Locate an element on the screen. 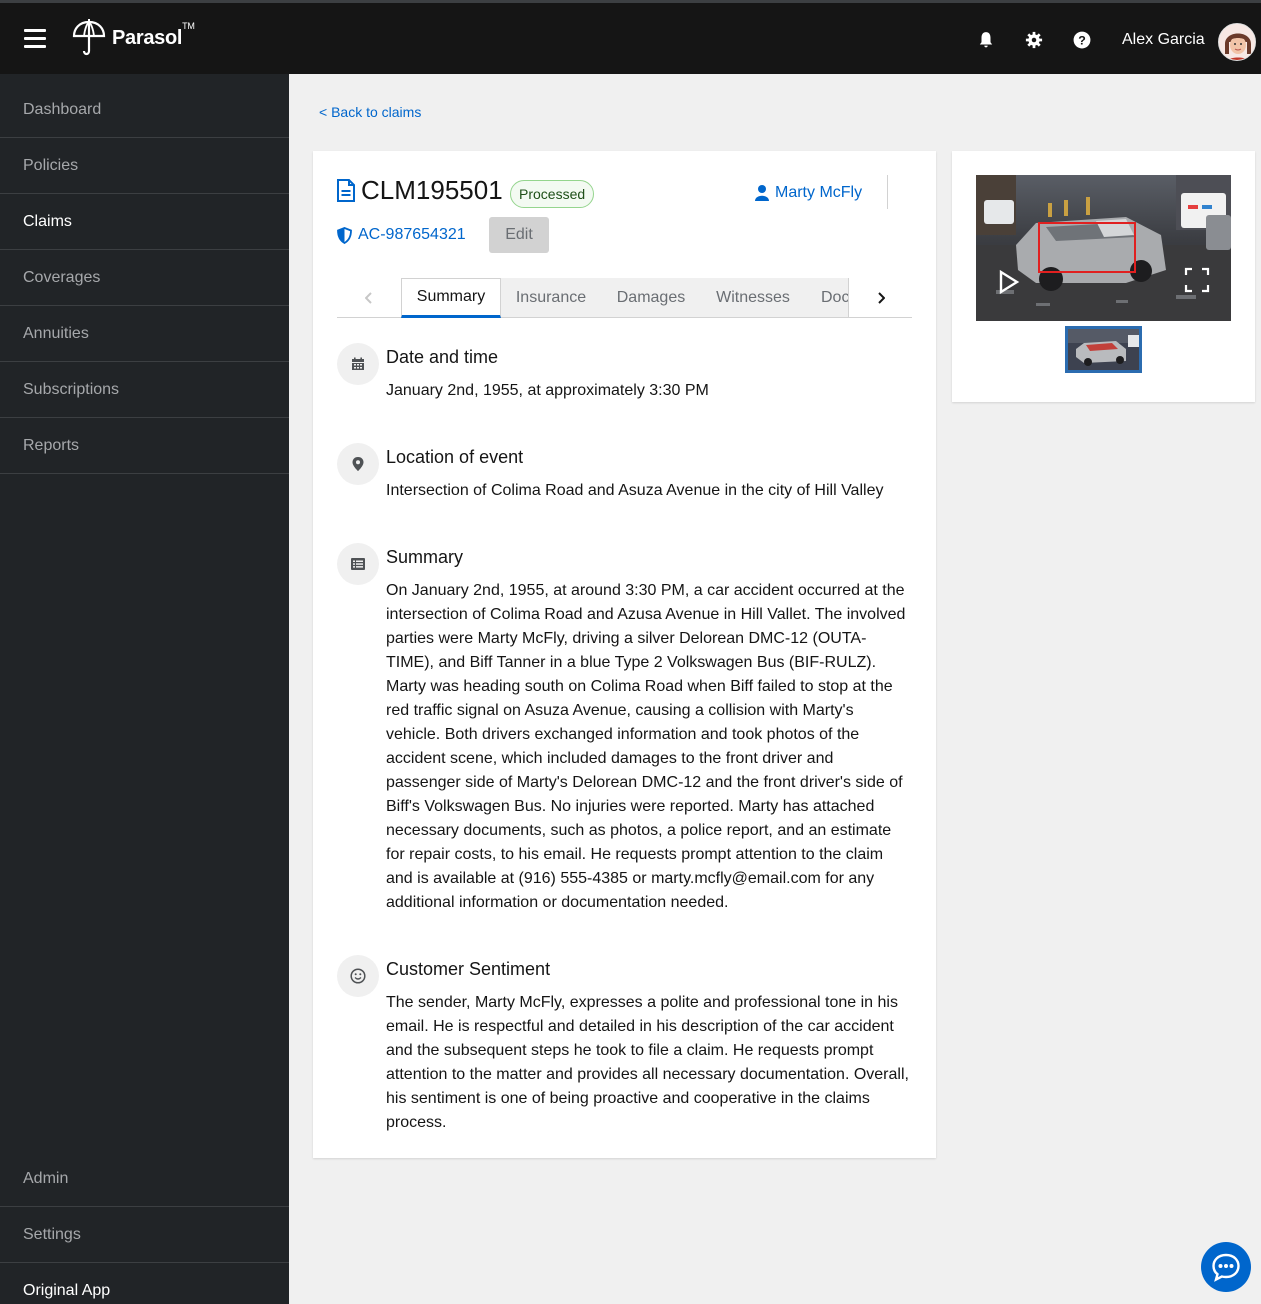  media-card is located at coordinates (1103, 276).